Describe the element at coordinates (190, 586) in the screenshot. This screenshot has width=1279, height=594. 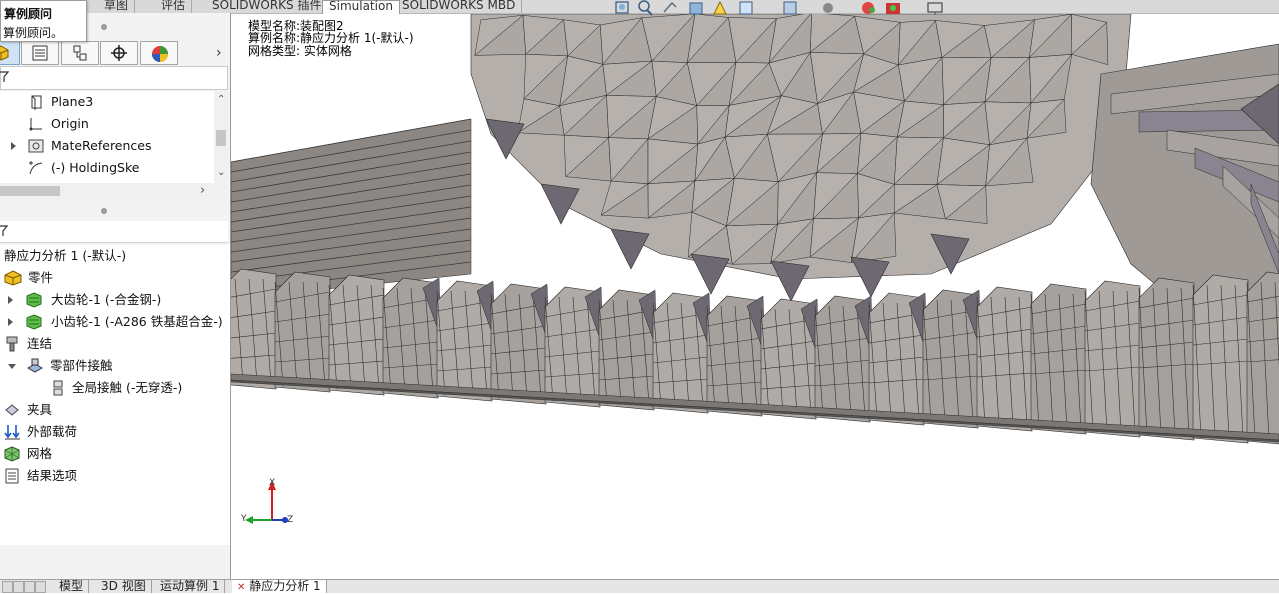
I see `tab-motion-study-1: 运动算例 1` at that location.